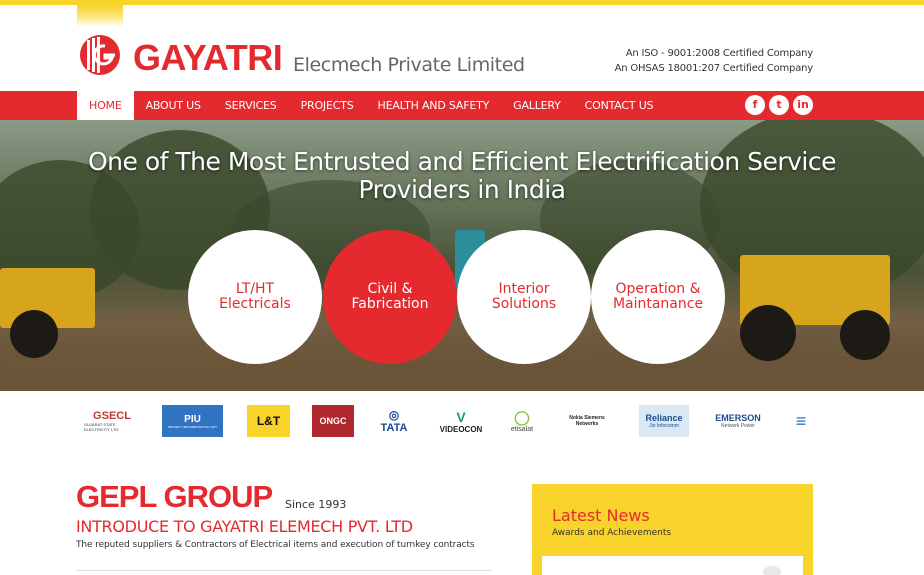  Describe the element at coordinates (524, 289) in the screenshot. I see `service-label: Interior` at that location.